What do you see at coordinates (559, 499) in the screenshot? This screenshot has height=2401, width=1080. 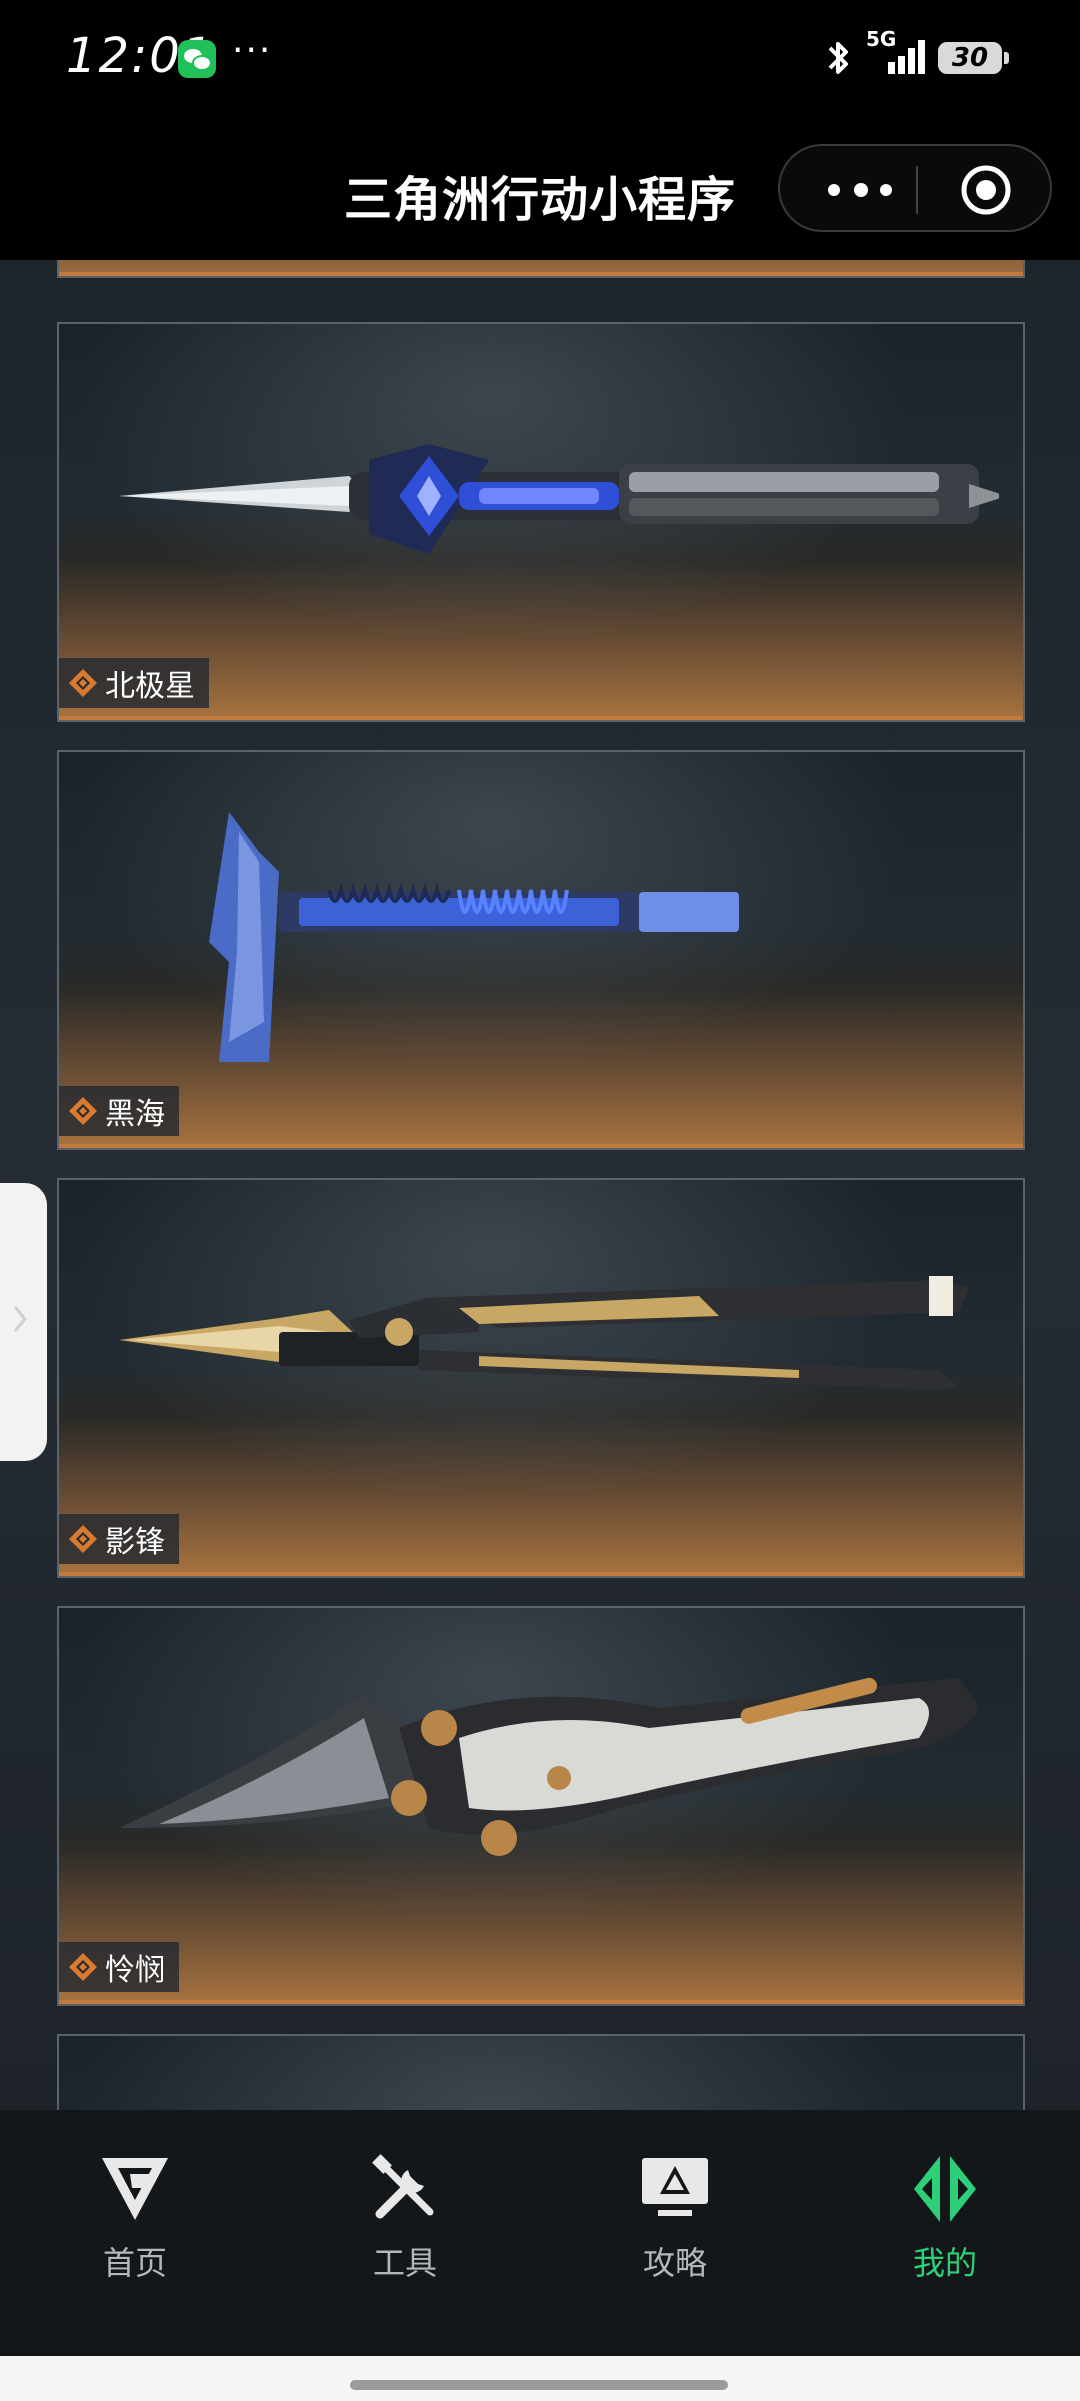 I see `knife-image` at bounding box center [559, 499].